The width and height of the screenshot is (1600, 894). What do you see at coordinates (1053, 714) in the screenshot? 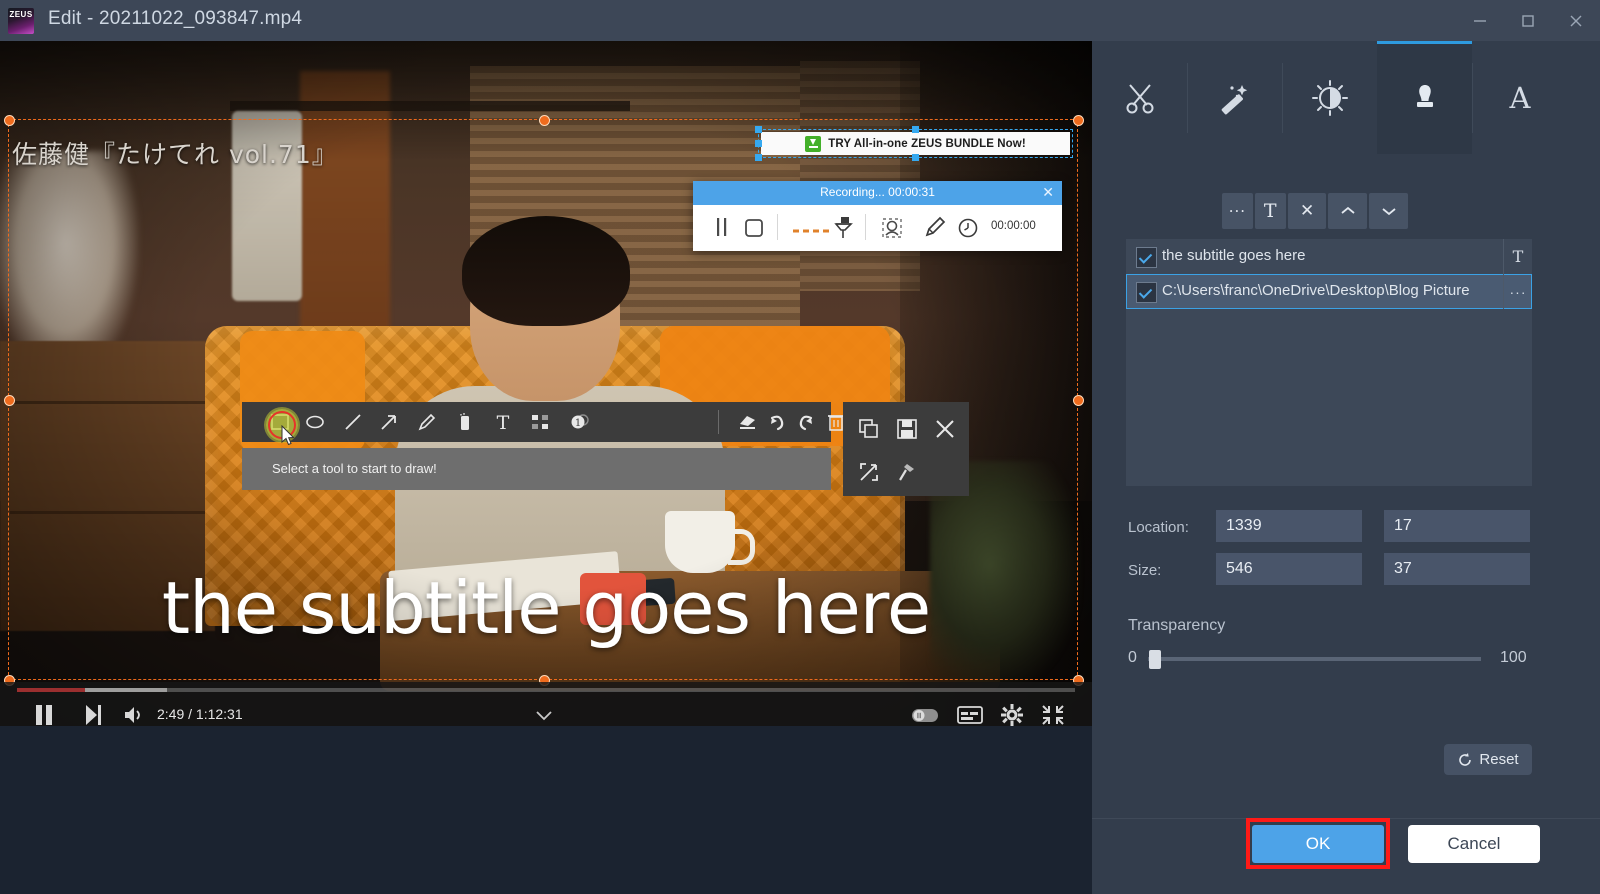
I see `collapse-icon` at bounding box center [1053, 714].